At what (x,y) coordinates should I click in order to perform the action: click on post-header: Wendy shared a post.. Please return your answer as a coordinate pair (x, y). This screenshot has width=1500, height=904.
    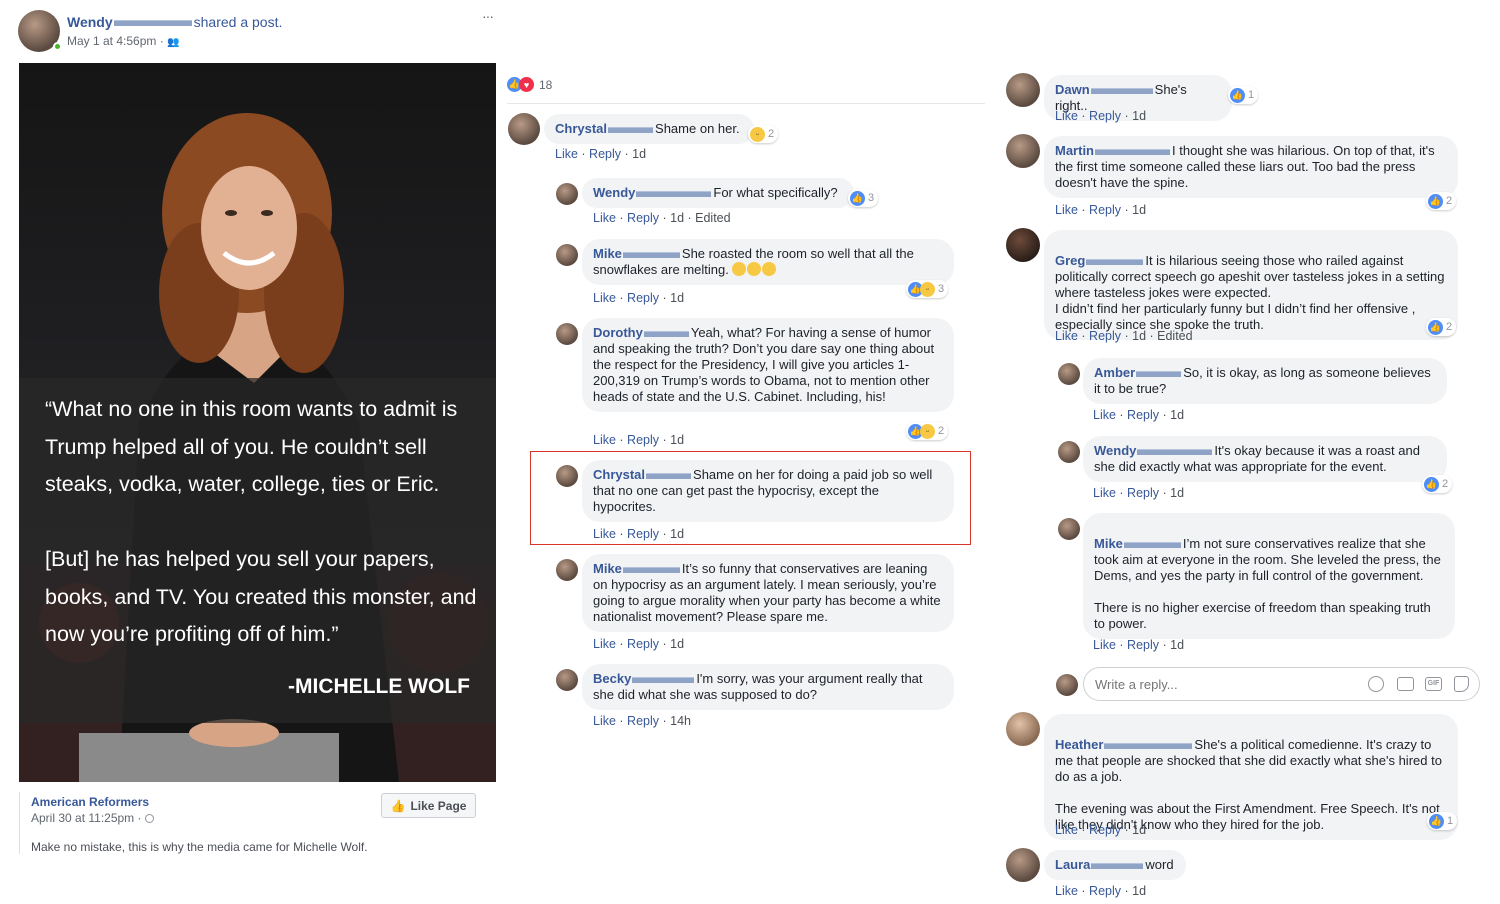
    Looking at the image, I should click on (174, 22).